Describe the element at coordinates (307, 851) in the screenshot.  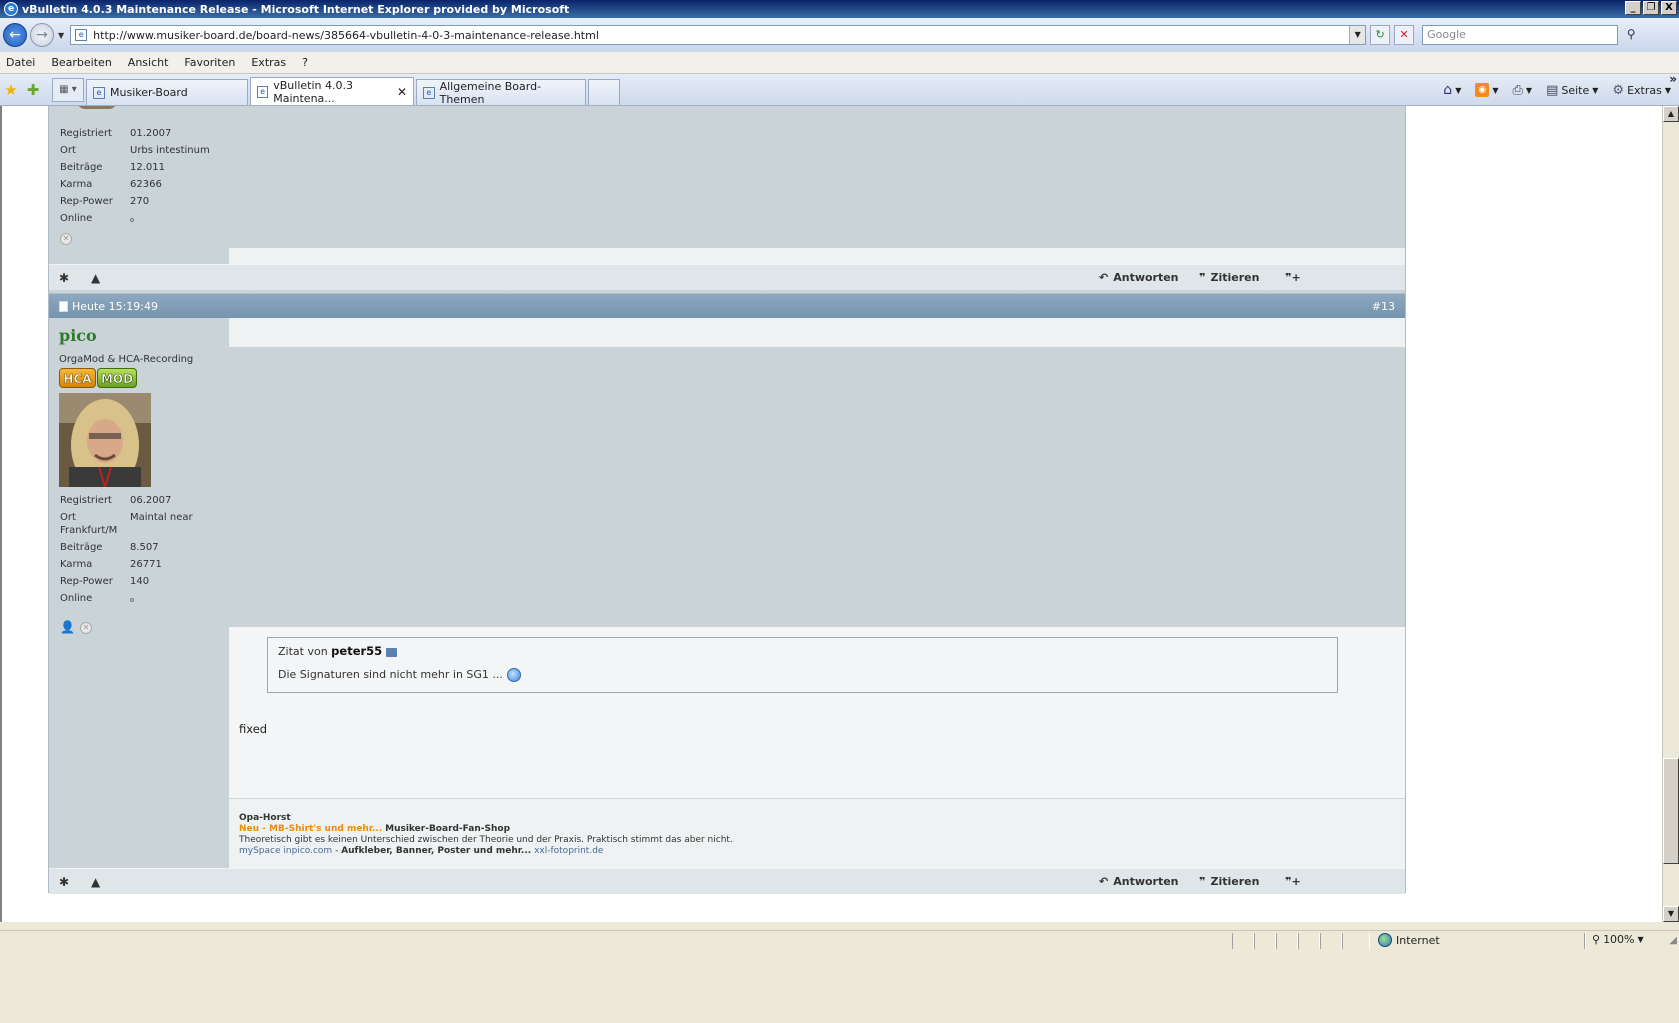
I see `inpico-link: inpico.com` at that location.